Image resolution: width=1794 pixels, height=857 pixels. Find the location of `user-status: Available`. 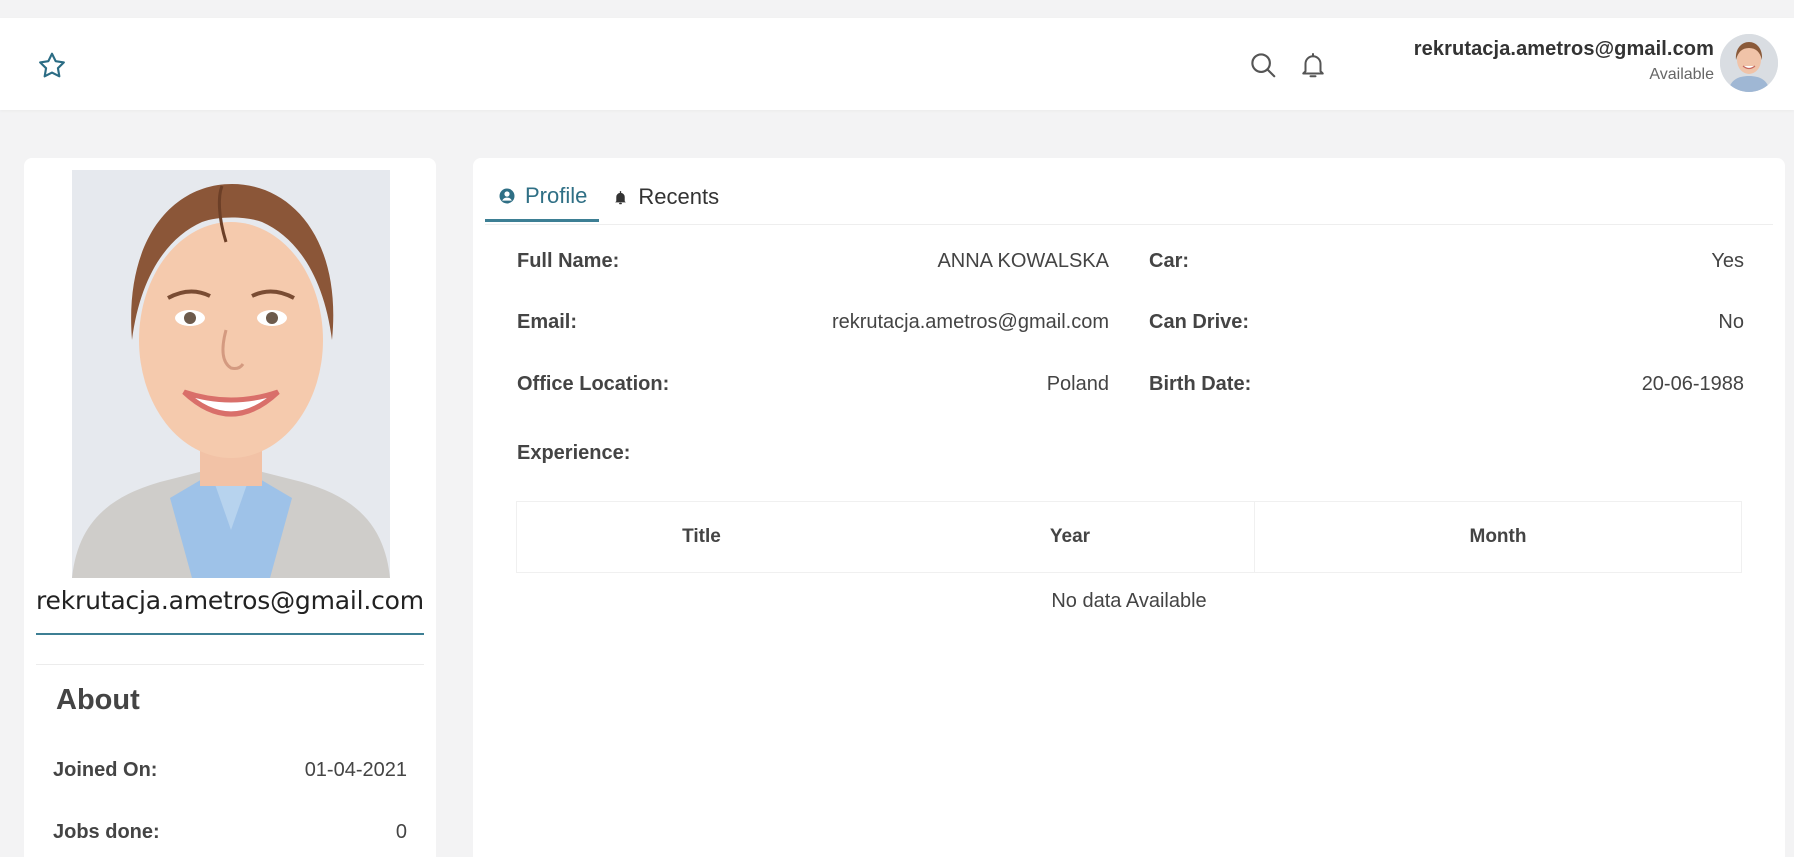

user-status: Available is located at coordinates (1681, 74).